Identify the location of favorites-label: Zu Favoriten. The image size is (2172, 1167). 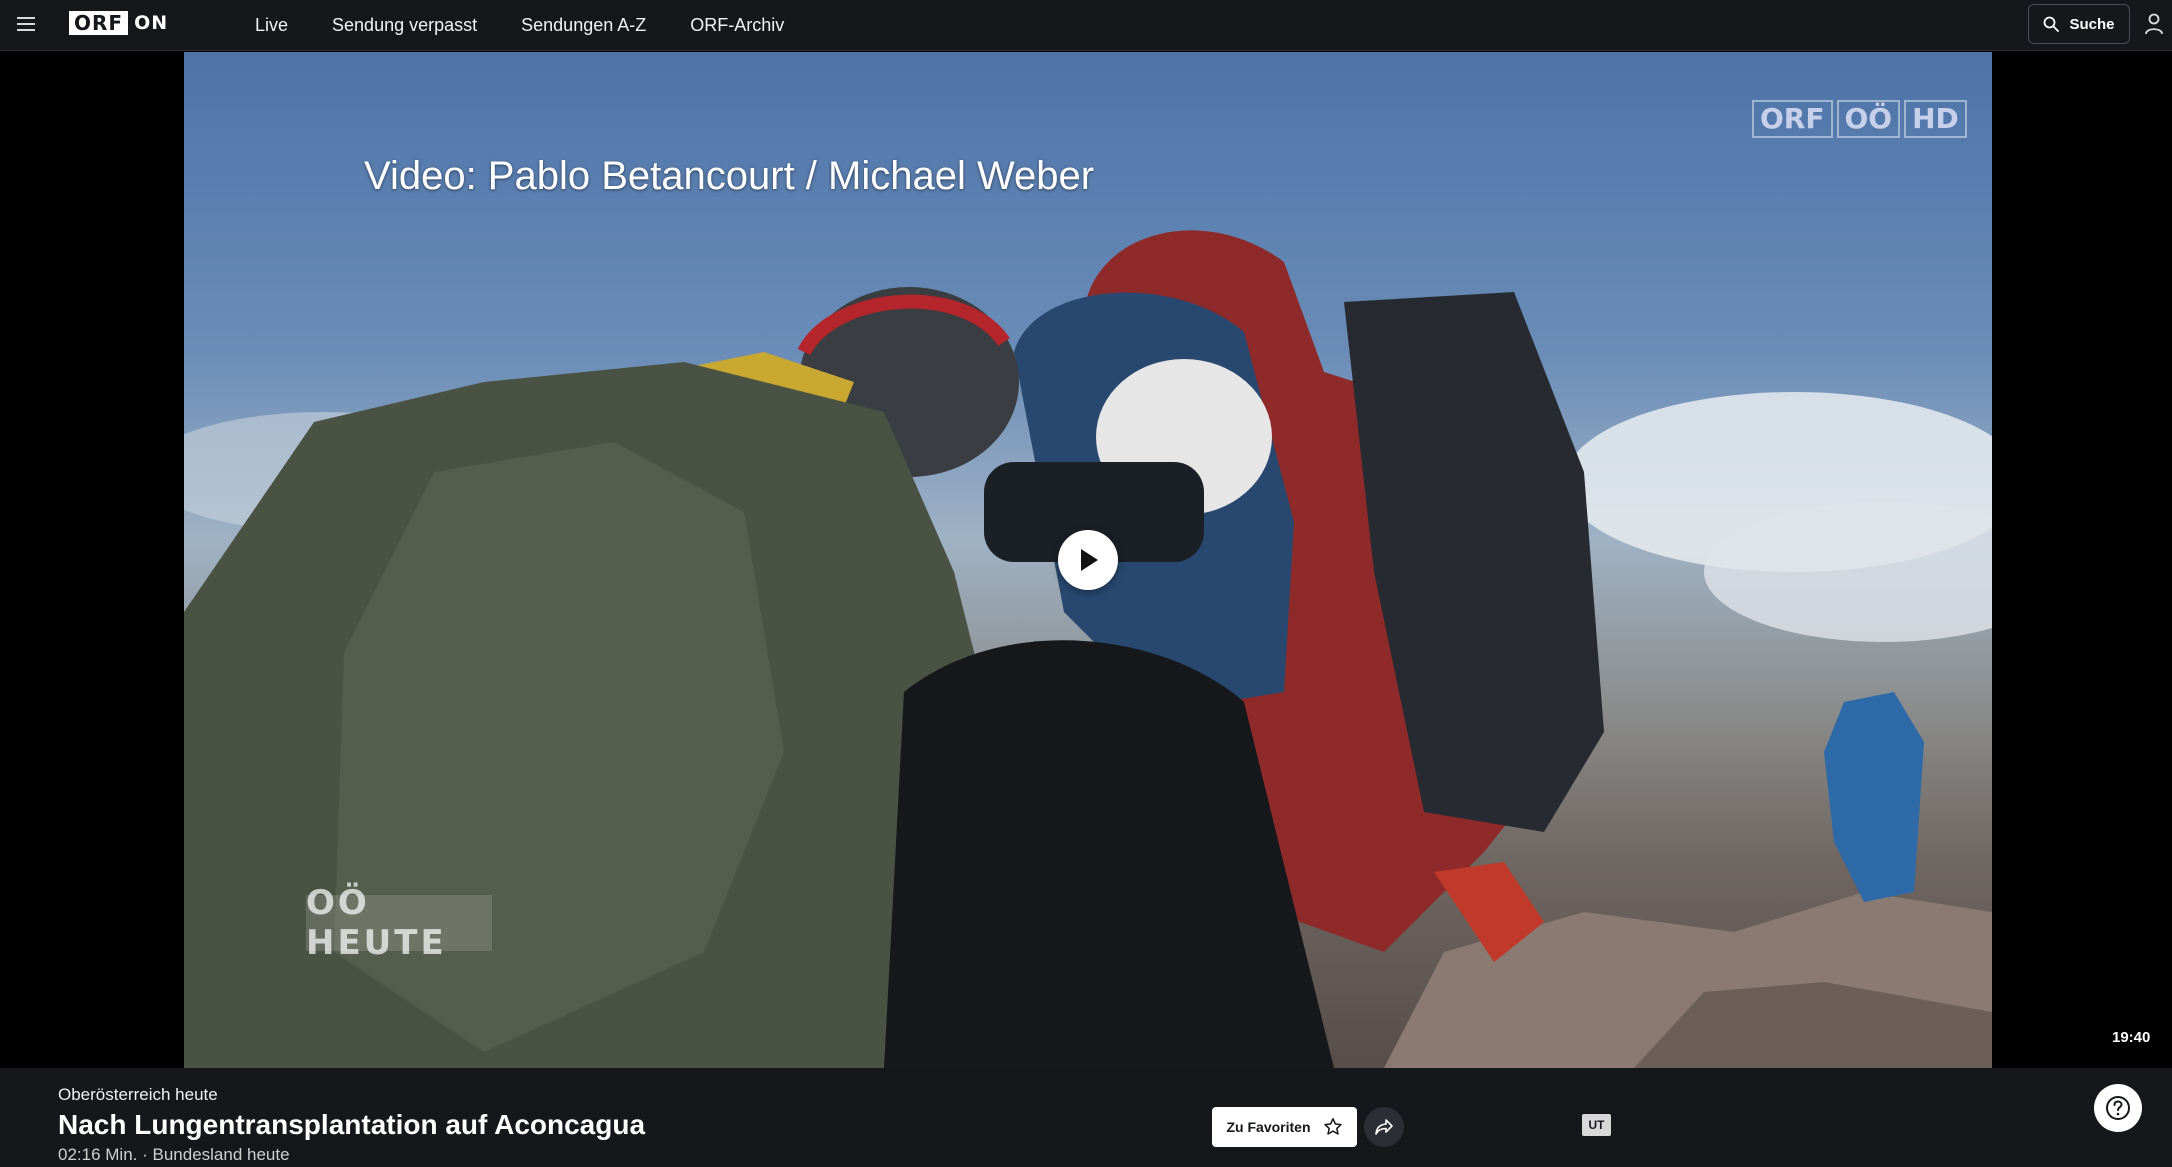
(1268, 1127).